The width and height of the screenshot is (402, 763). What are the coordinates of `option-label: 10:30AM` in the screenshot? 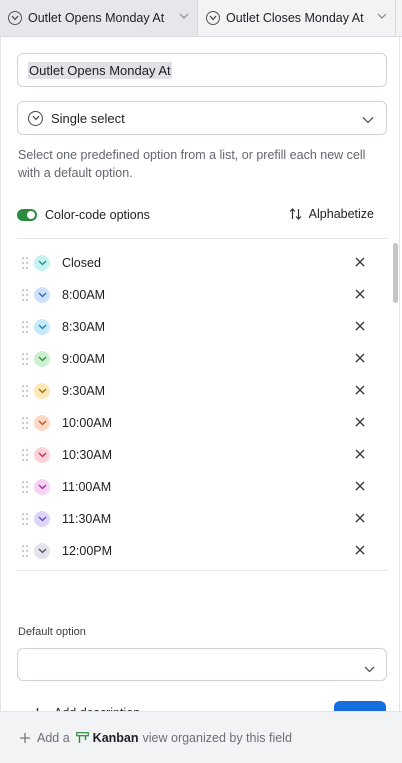 It's located at (87, 455).